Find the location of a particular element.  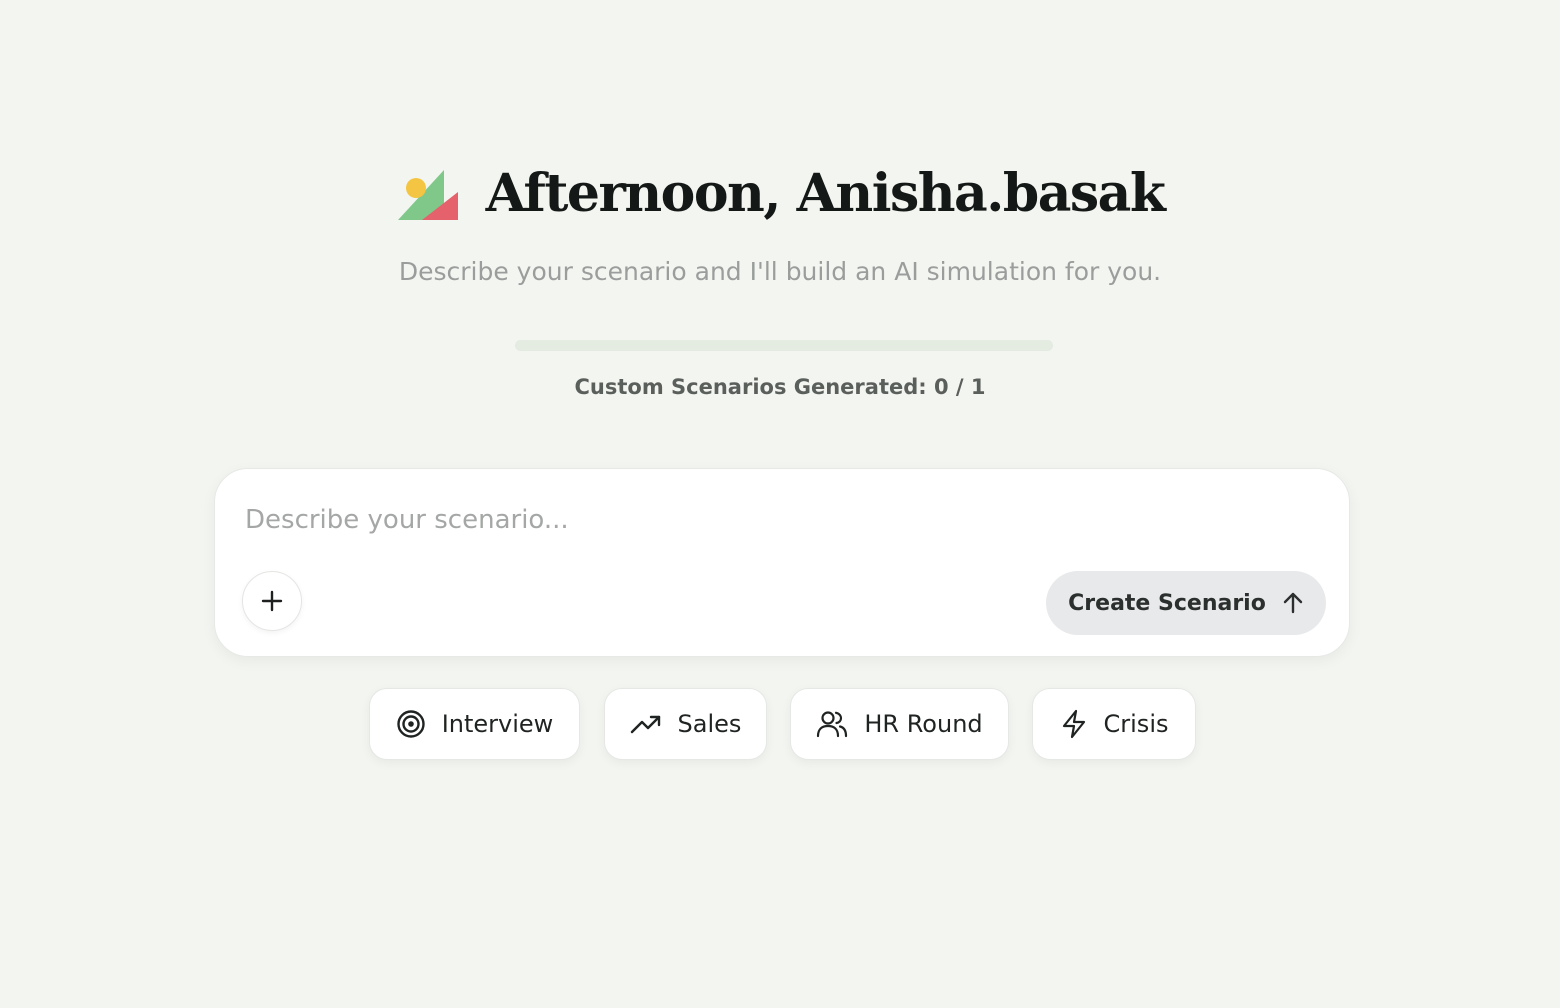

sunrise-chart-logo-icon is located at coordinates (427, 195).